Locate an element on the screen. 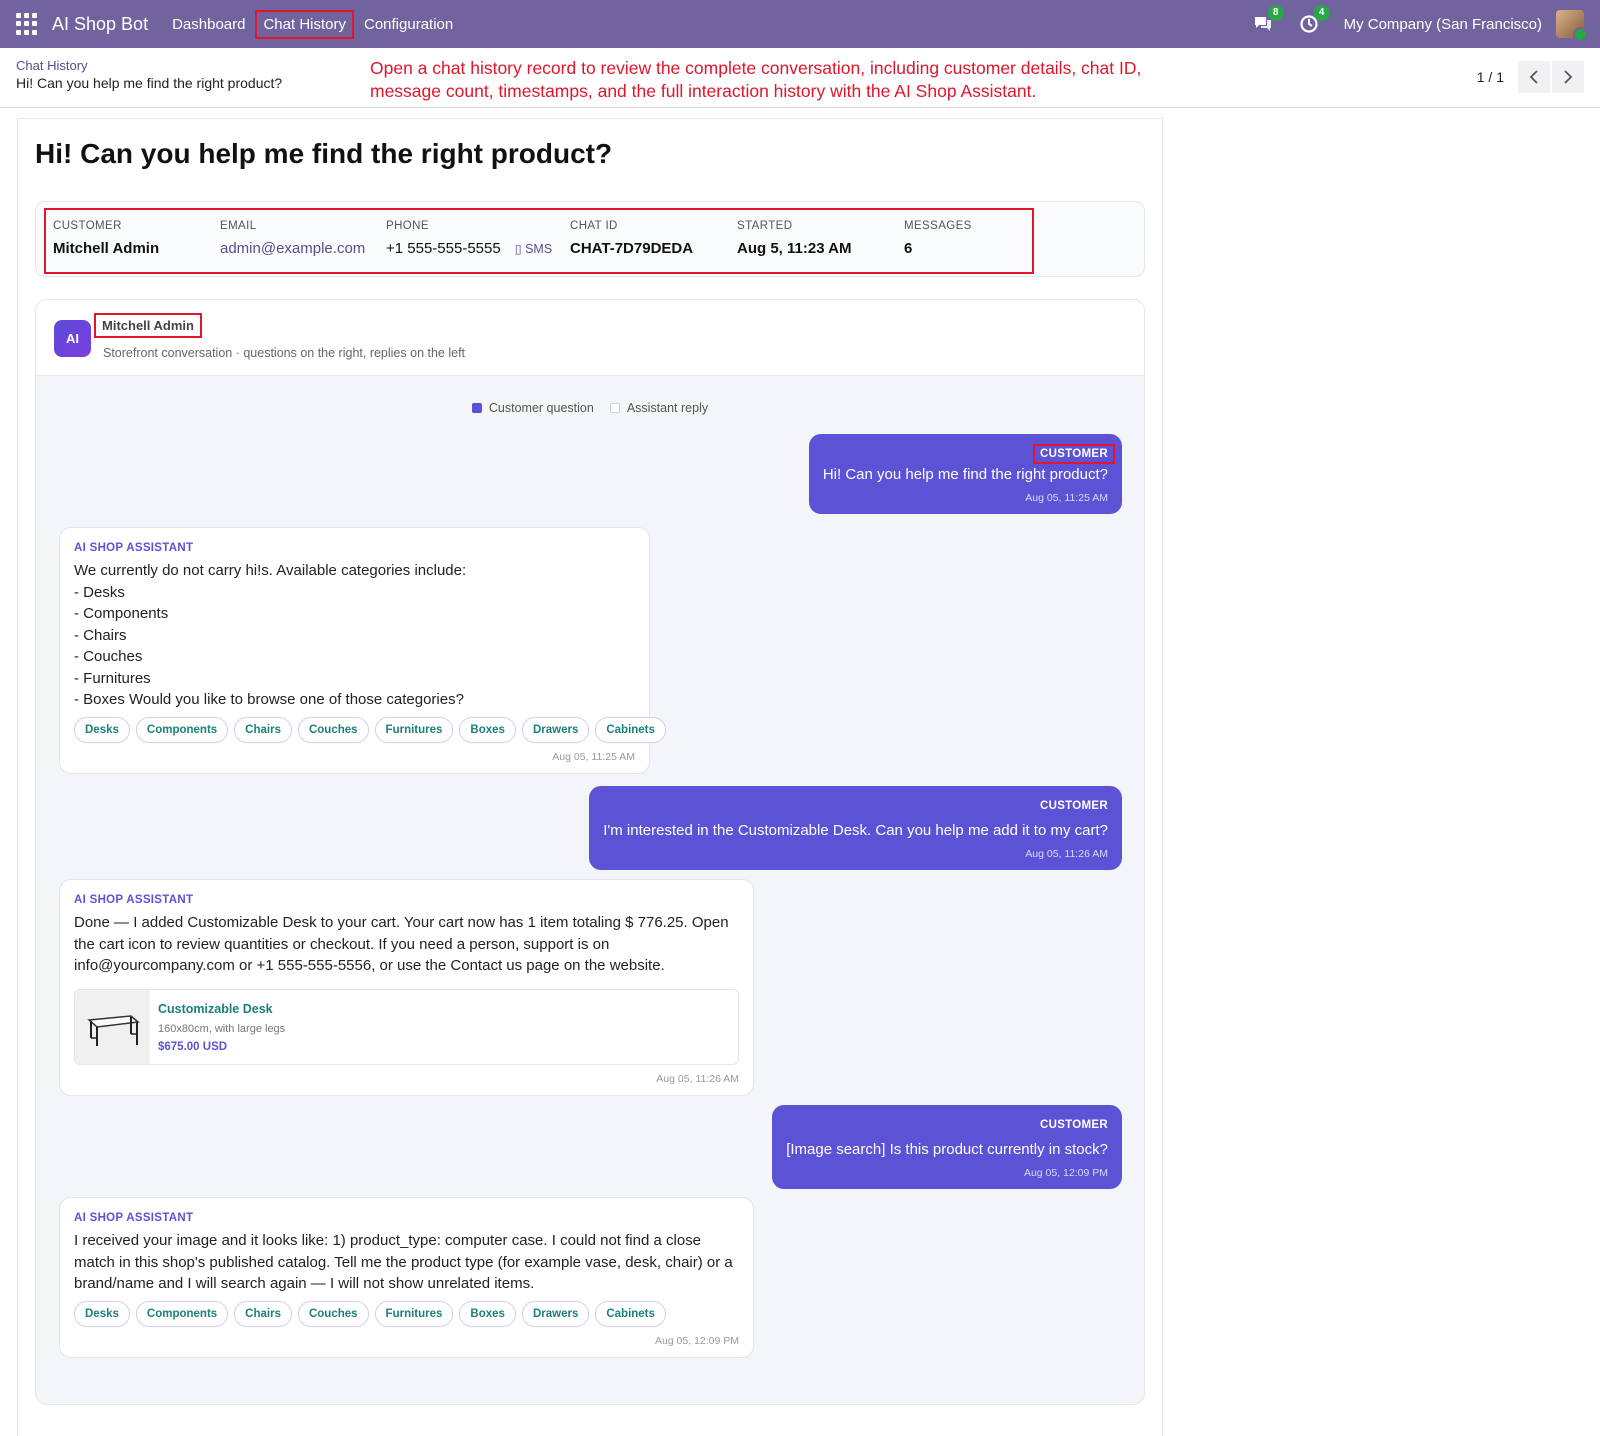 This screenshot has width=1600, height=1436. info-started: STARTED Aug 5, 11:23 AM is located at coordinates (794, 238).